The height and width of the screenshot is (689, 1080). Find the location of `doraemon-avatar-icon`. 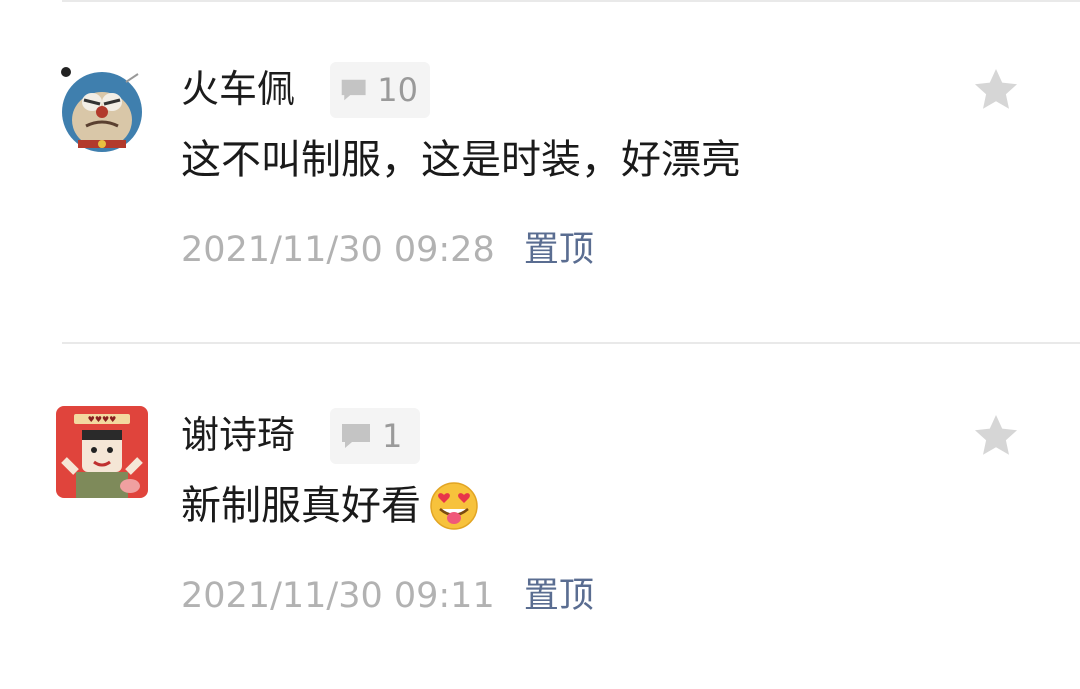

doraemon-avatar-icon is located at coordinates (102, 106).